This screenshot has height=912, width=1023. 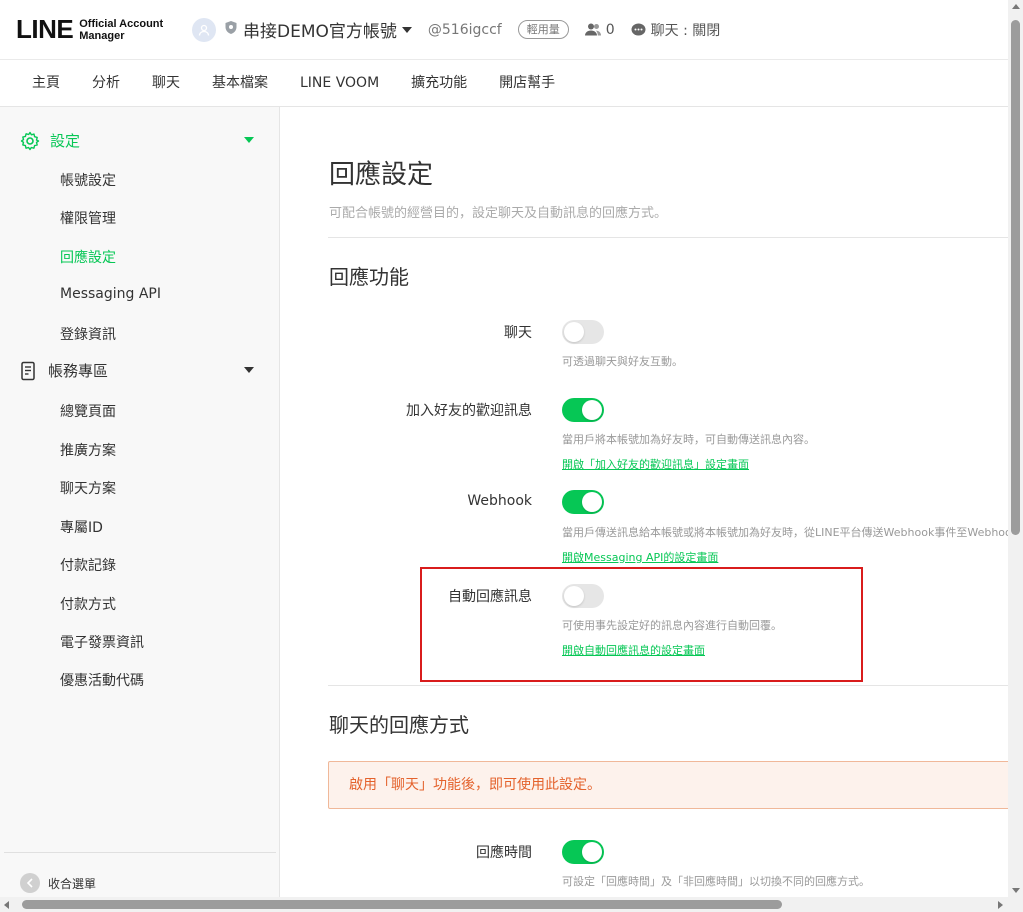 I want to click on sidebar-item-chat-plan: 聊天方案, so click(x=88, y=488).